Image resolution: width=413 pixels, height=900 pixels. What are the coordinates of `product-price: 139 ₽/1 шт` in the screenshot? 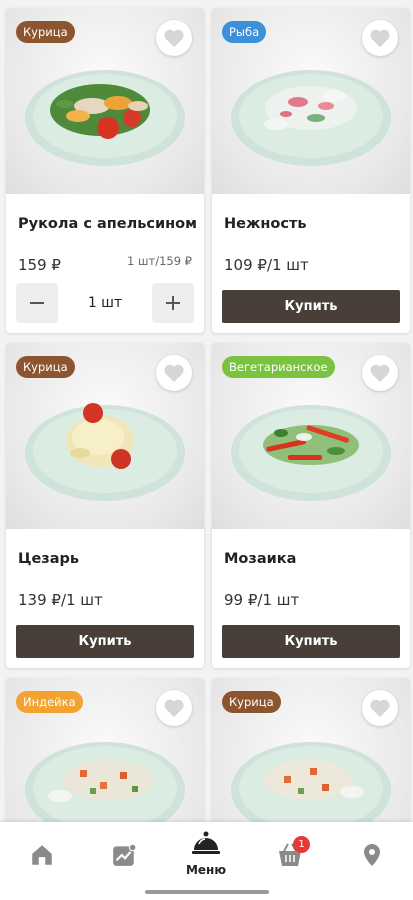 It's located at (60, 600).